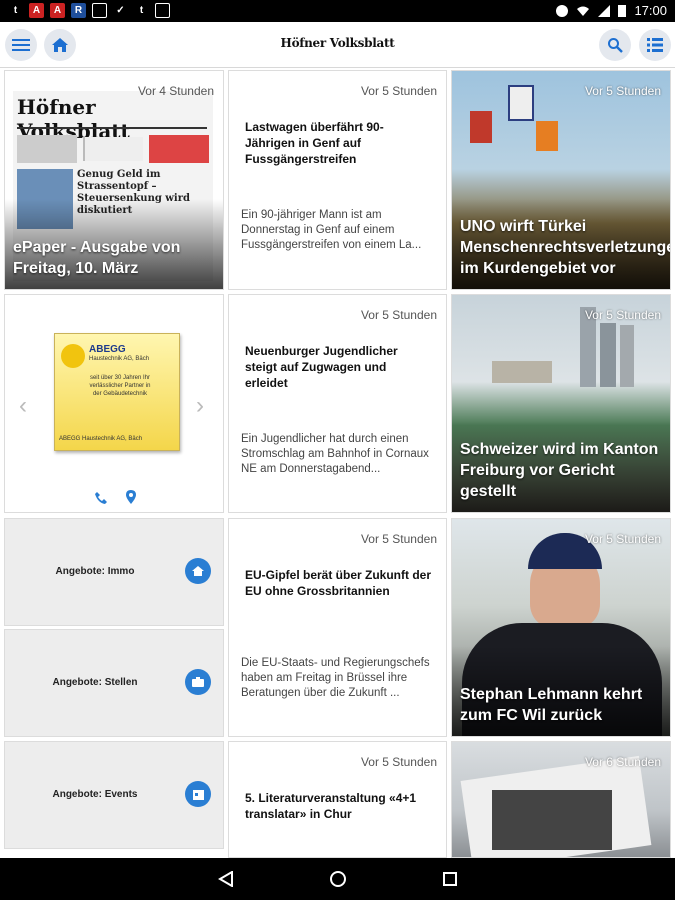 The height and width of the screenshot is (900, 675). I want to click on epaper-time: Vor 4 Stunden, so click(175, 91).